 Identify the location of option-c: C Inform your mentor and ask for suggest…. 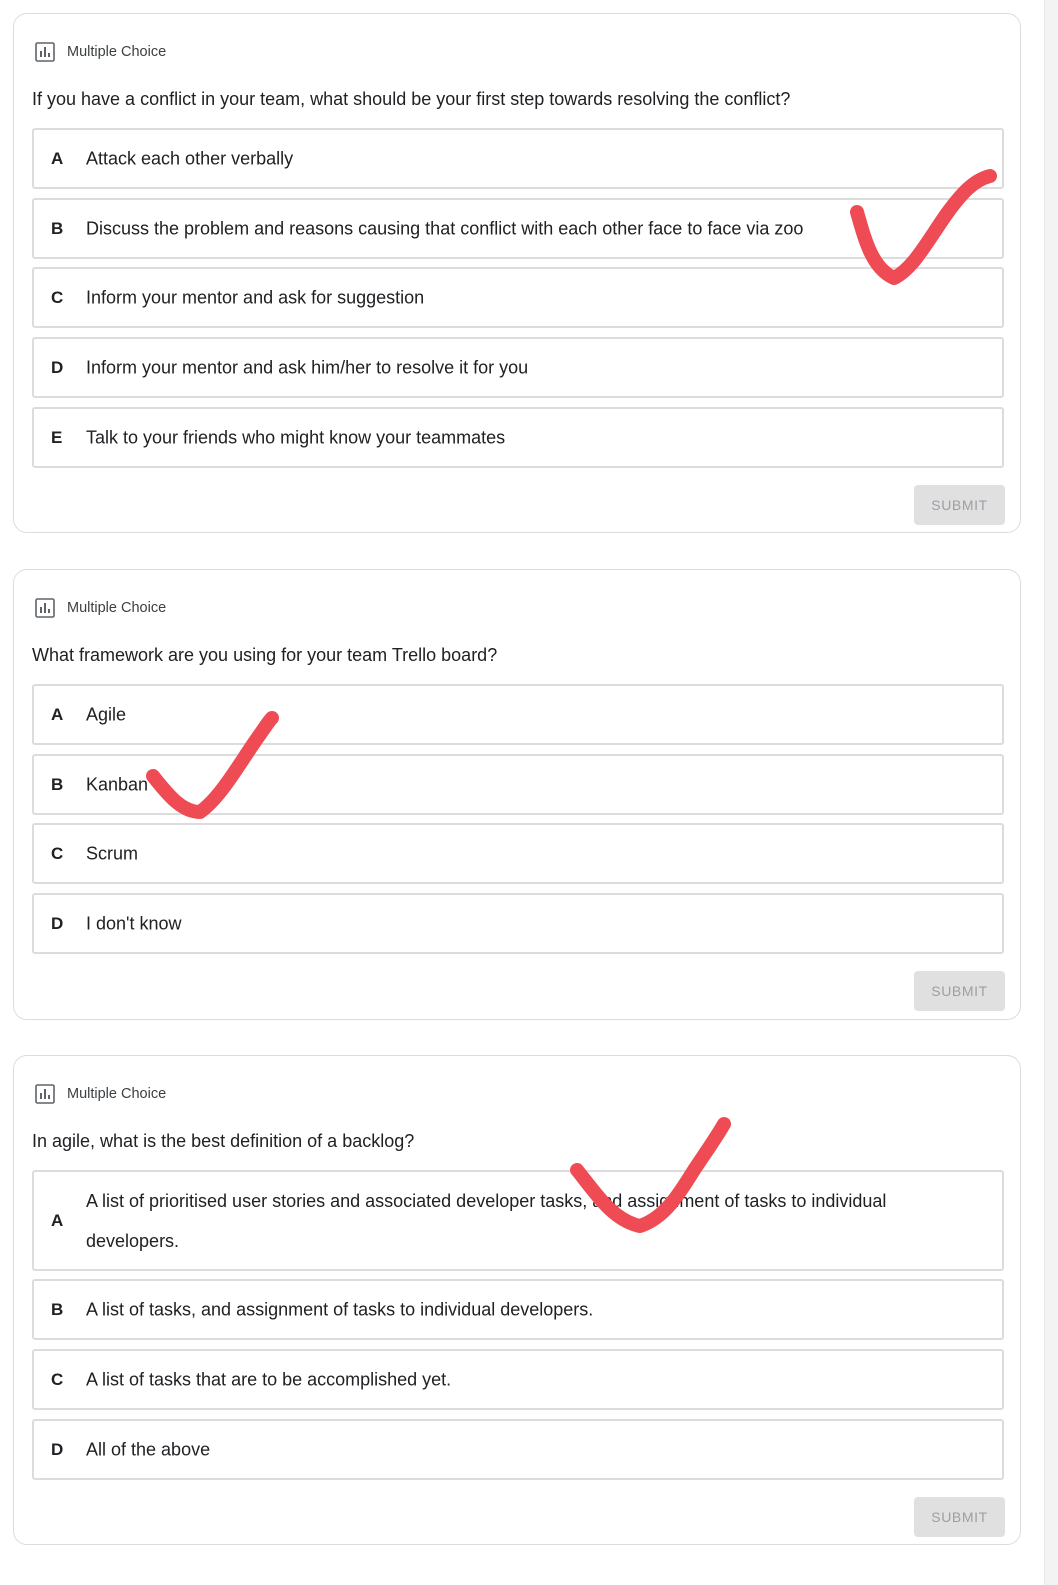
(518, 297).